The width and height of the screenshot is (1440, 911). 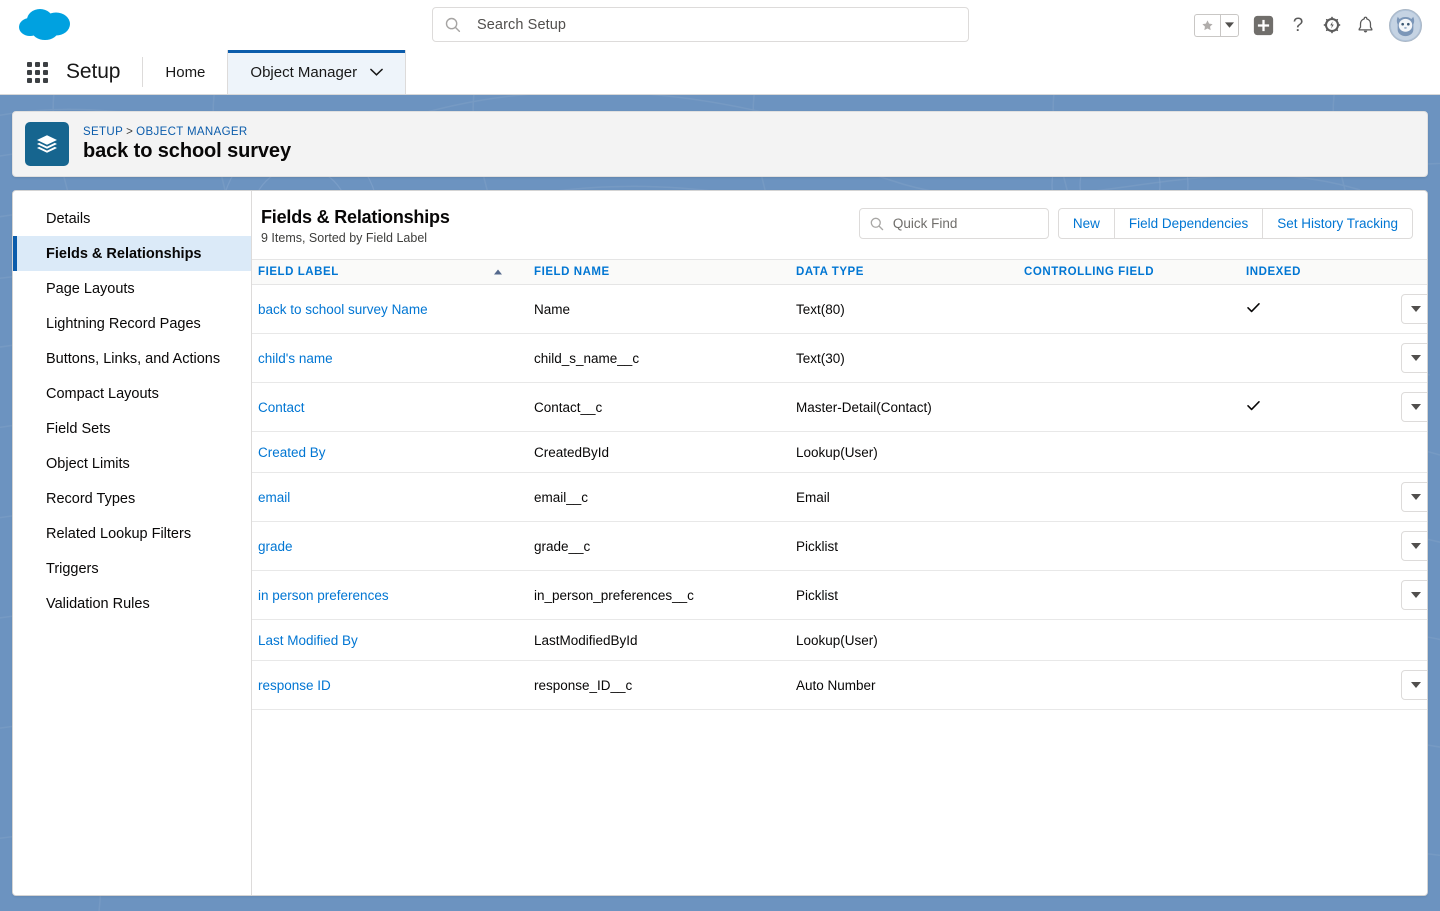 What do you see at coordinates (47, 25) in the screenshot?
I see `salesforce-cloud-logo` at bounding box center [47, 25].